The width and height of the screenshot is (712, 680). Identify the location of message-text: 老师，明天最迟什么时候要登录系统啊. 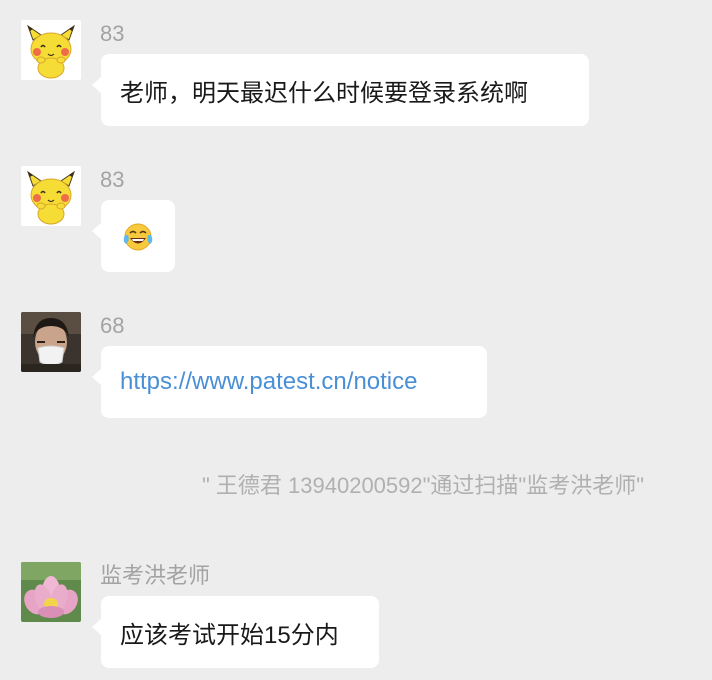
(324, 93).